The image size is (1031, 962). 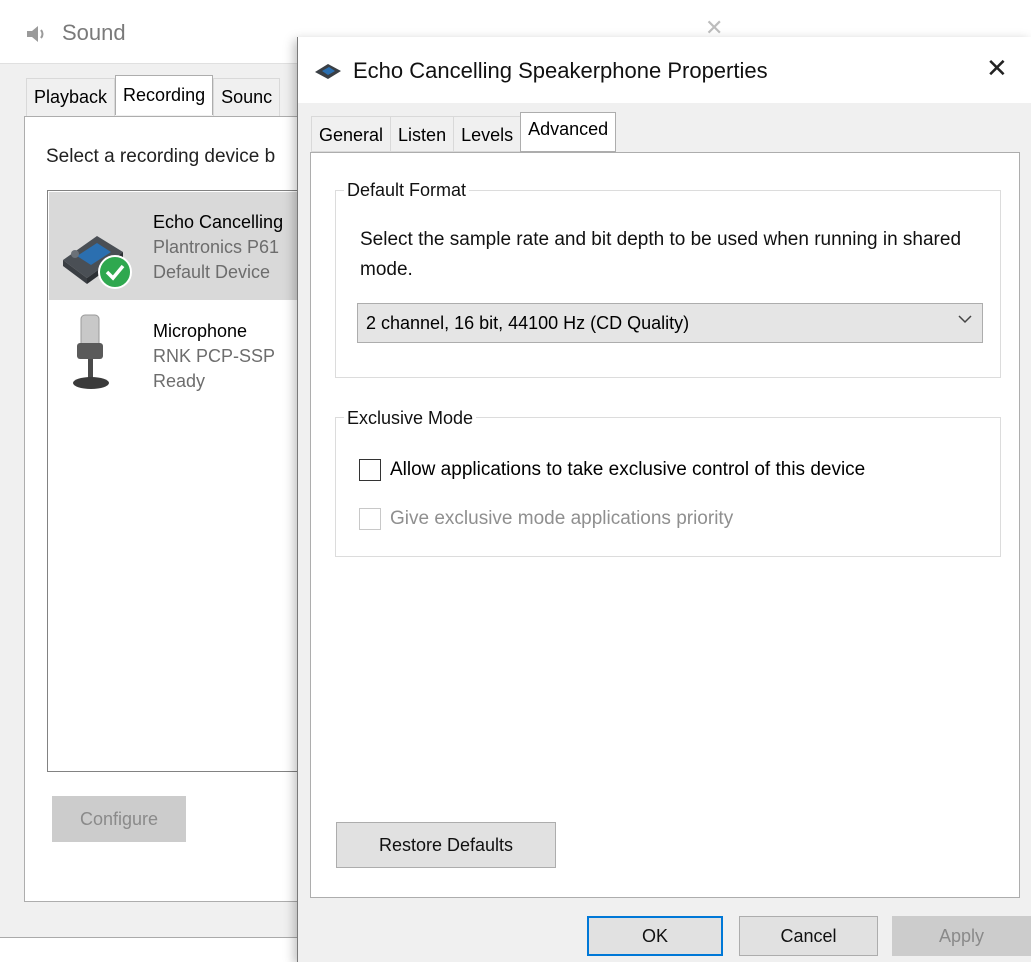 I want to click on tab-listen: Listen, so click(x=422, y=134).